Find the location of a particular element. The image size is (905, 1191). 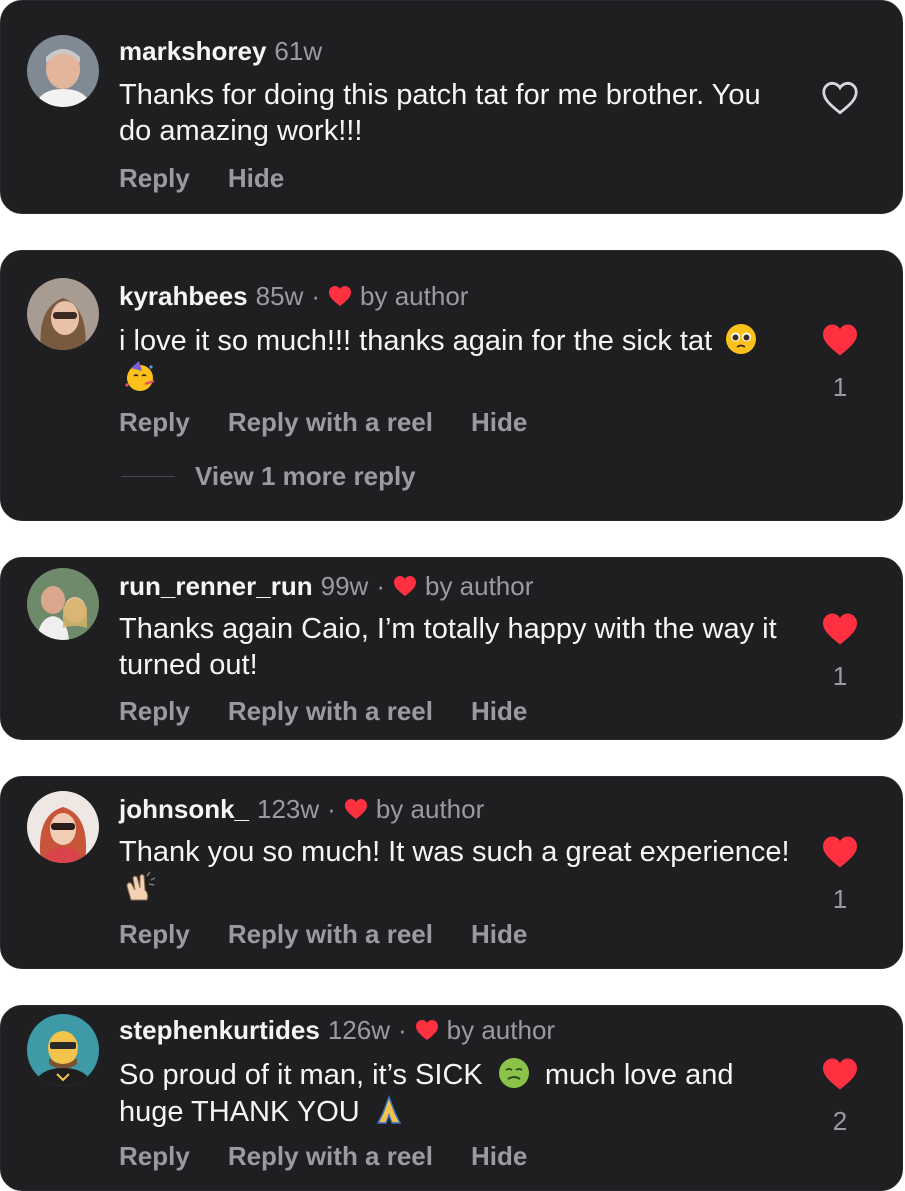

username: markshorey is located at coordinates (192, 51).